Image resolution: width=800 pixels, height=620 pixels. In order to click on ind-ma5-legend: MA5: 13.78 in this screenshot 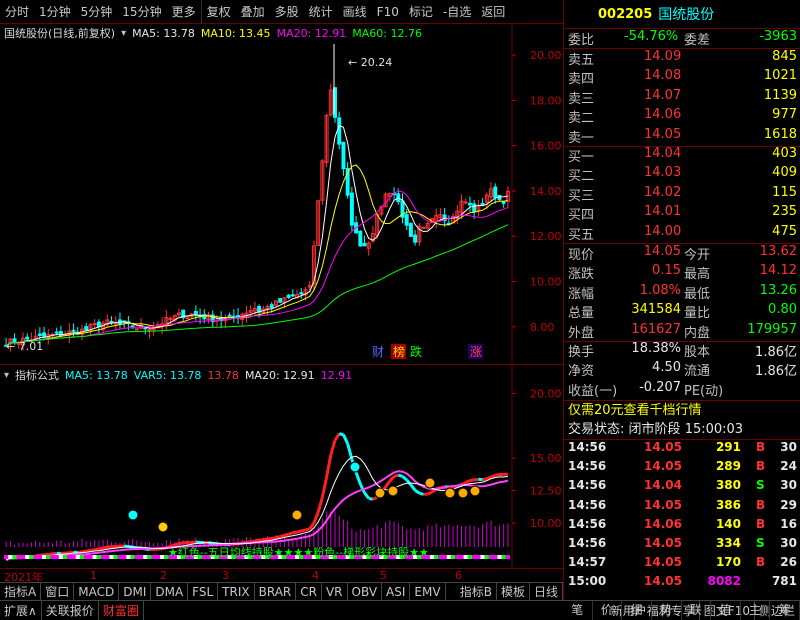, I will do `click(96, 375)`.